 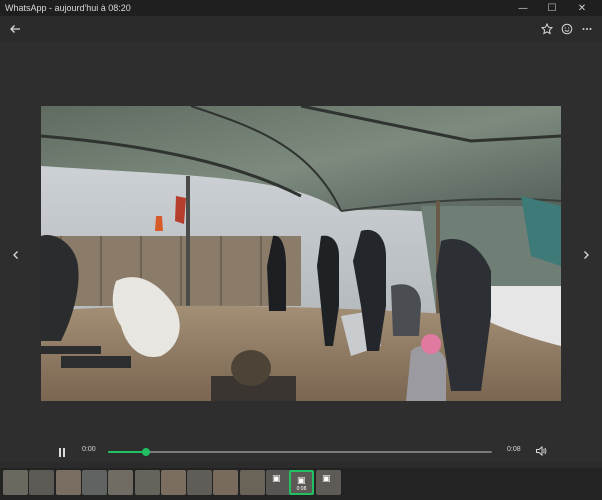 What do you see at coordinates (127, 452) in the screenshot?
I see `seek-bar-progress` at bounding box center [127, 452].